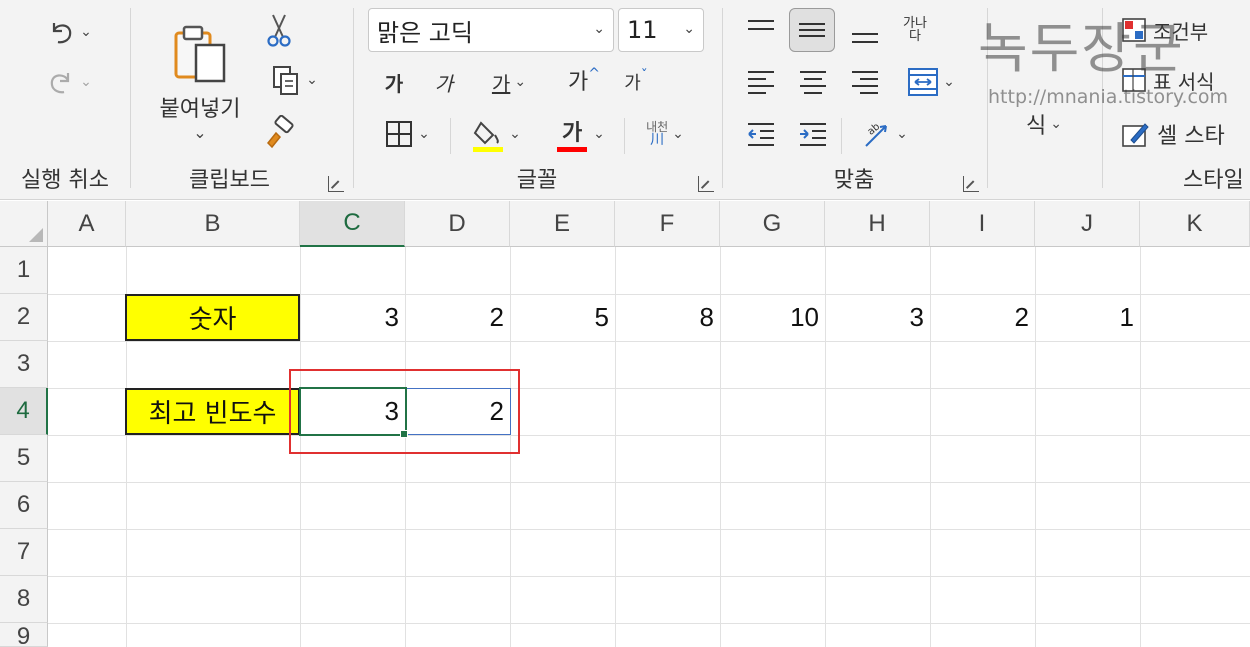  I want to click on alignment-group: 가나 다 ⌄ ab ⌄ 맞춤, so click(854, 100).